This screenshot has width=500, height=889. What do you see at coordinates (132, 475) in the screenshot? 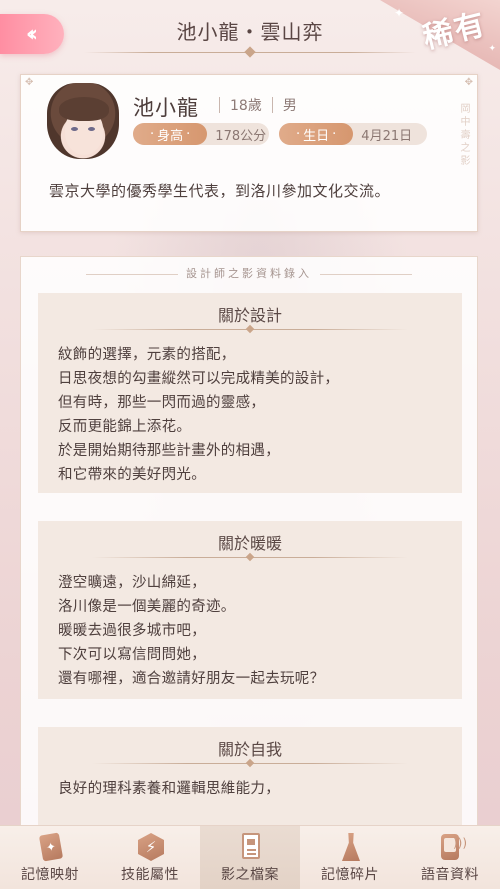
I see `section-line: 和它帶來的美好閃光。` at bounding box center [132, 475].